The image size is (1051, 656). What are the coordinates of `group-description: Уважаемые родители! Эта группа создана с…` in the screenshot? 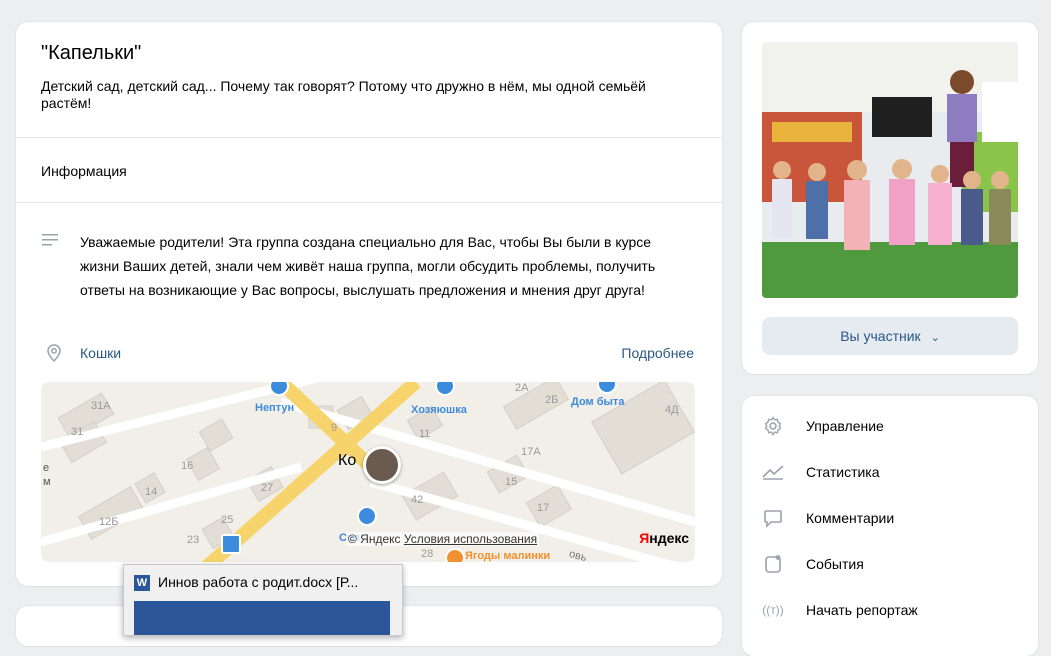 It's located at (368, 266).